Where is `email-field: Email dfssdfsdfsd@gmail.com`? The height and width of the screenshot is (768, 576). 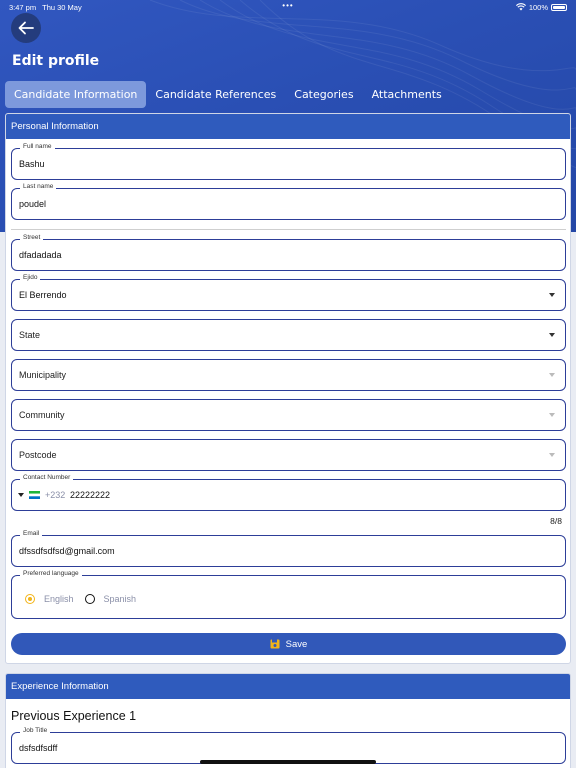
email-field: Email dfssdfsdfsd@gmail.com is located at coordinates (288, 548).